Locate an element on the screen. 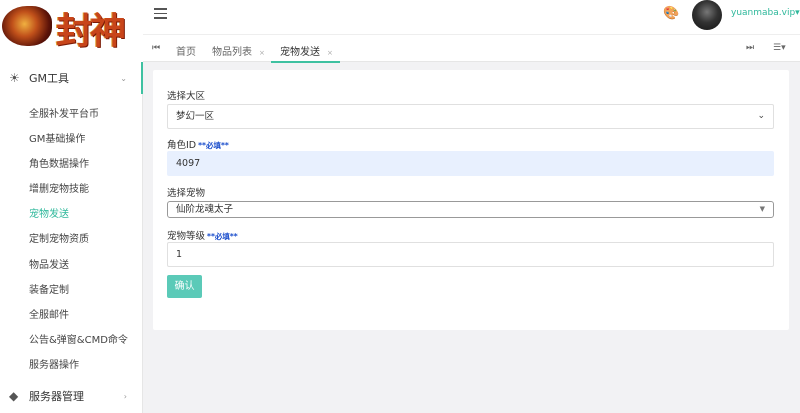 This screenshot has height=413, width=800. sidebar-group-label: 服务器管理 is located at coordinates (56, 396).